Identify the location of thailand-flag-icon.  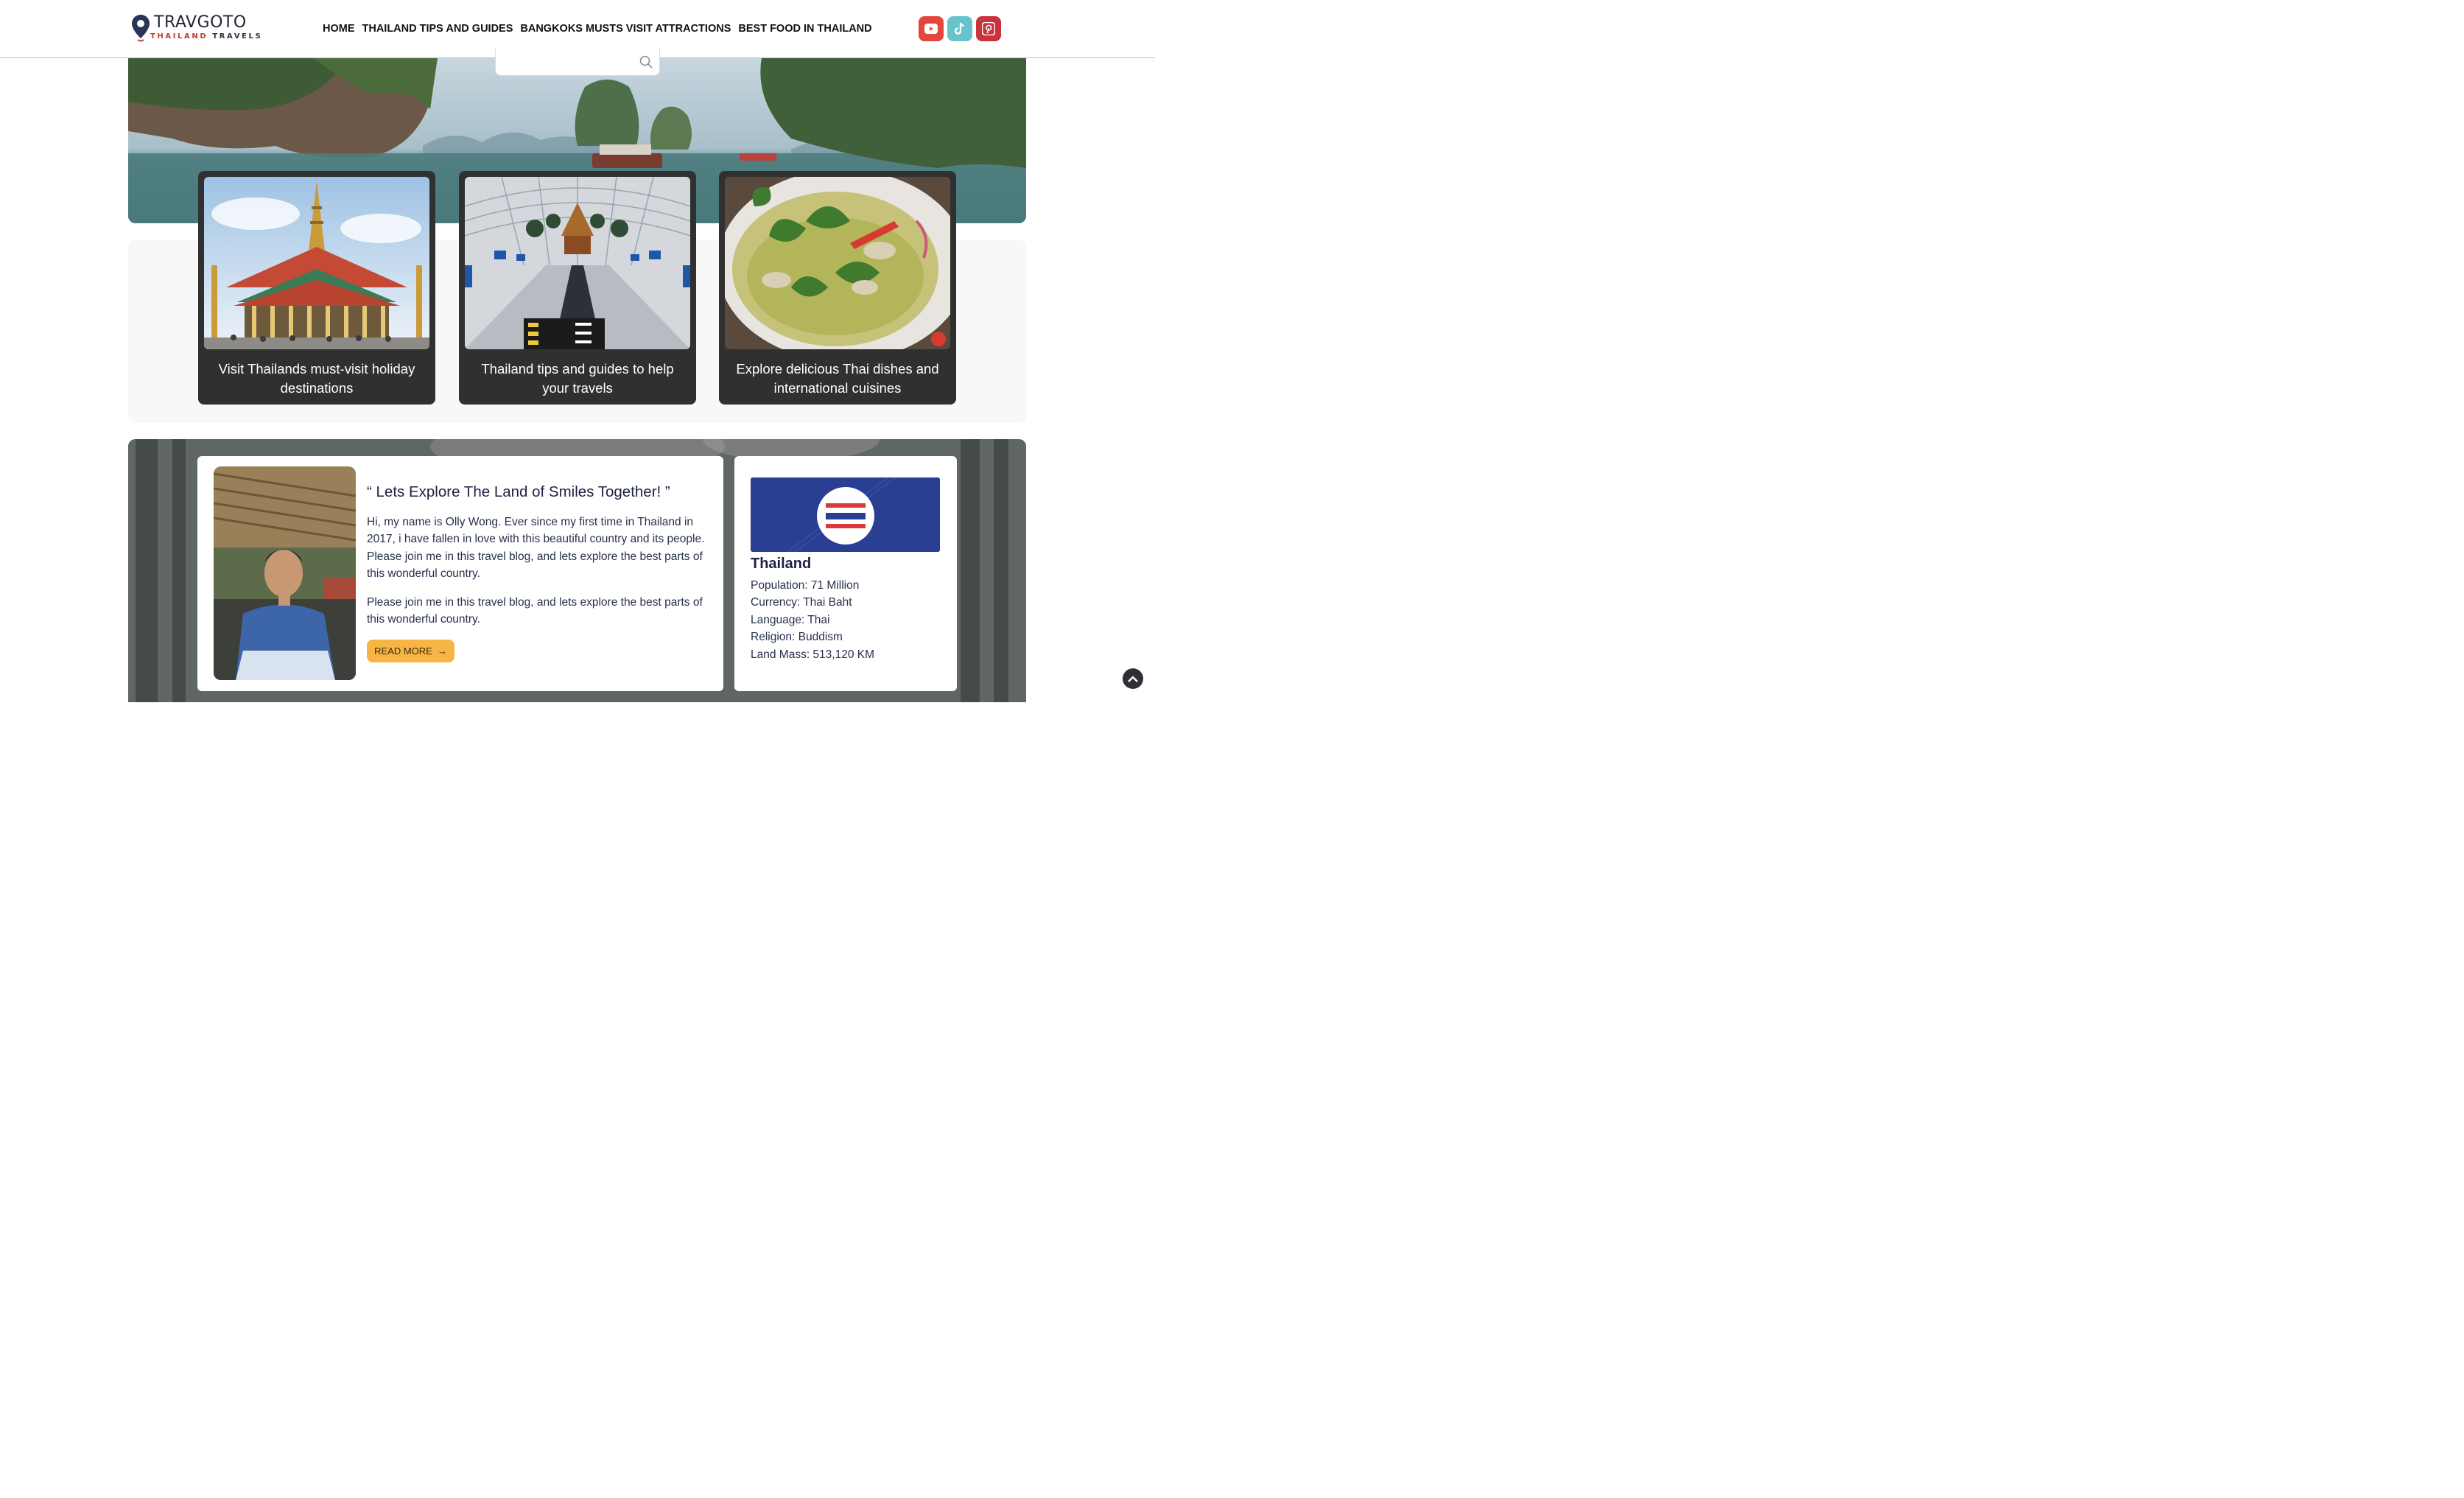
(845, 514).